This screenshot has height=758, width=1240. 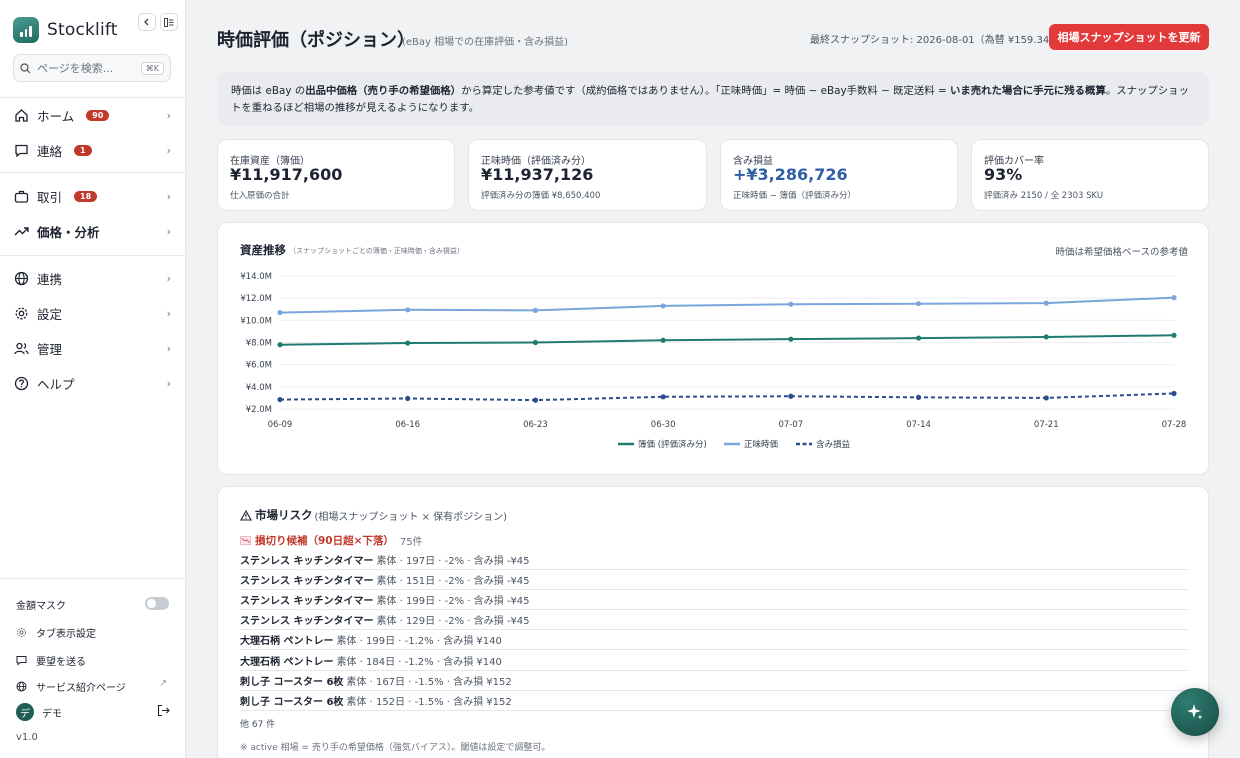 What do you see at coordinates (714, 580) in the screenshot?
I see `risk-list-item: ステンレス キッチンタイマー 素体 · 151日 · -2% · 含み損 -¥45` at bounding box center [714, 580].